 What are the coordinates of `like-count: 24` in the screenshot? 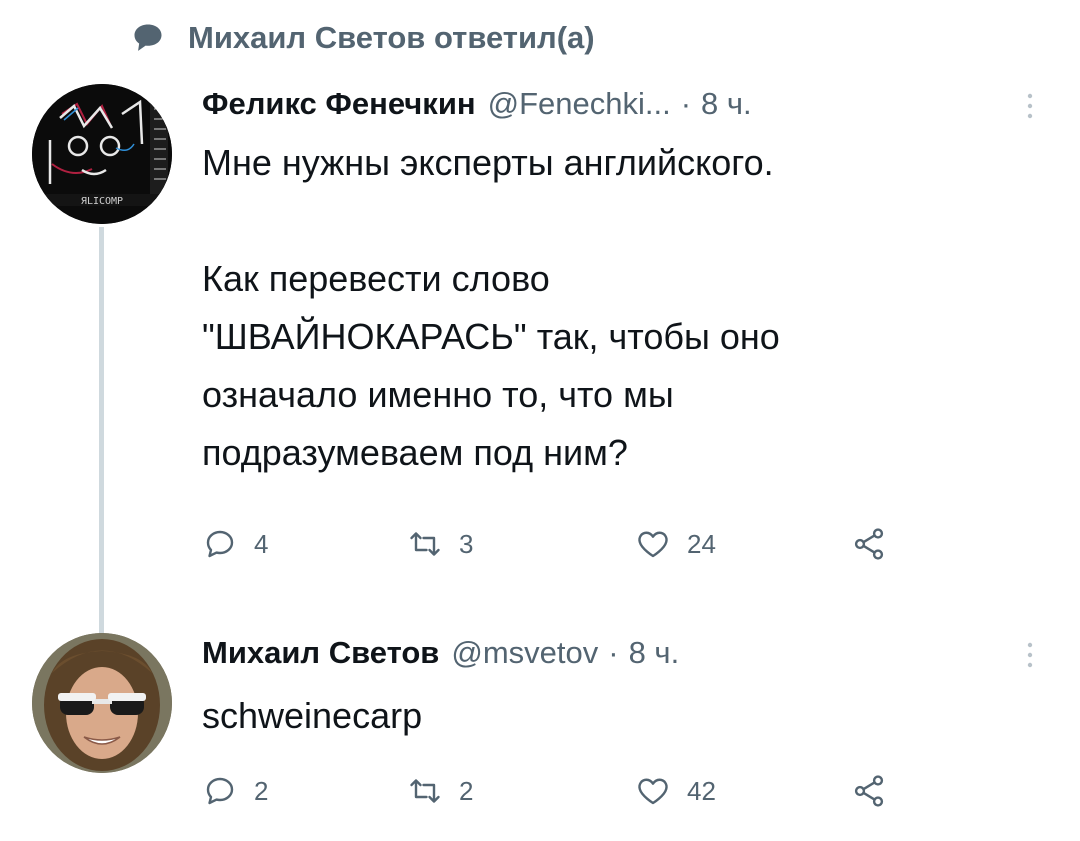 It's located at (701, 543).